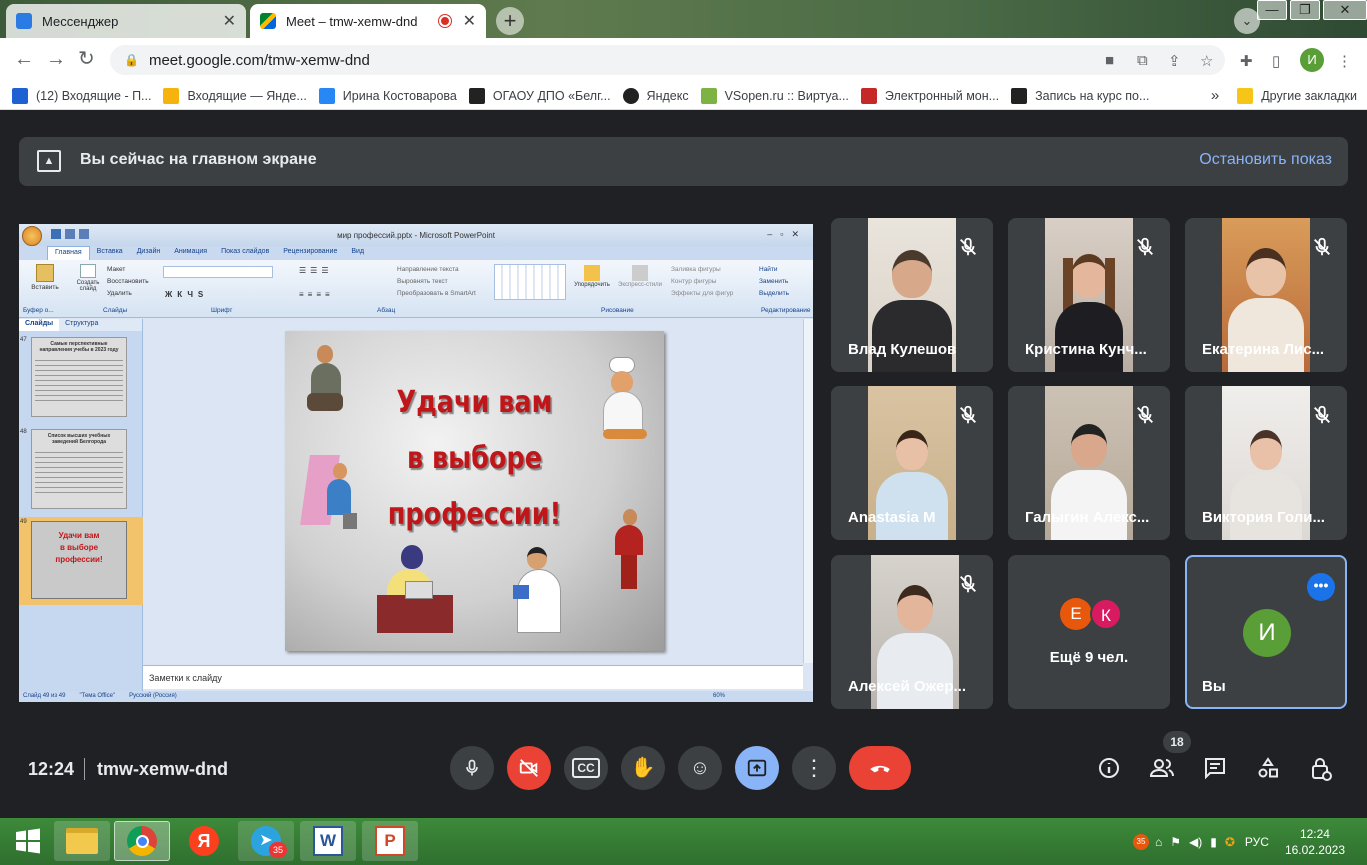 Image resolution: width=1367 pixels, height=865 pixels. I want to click on avast-icon: ✪, so click(1230, 842).